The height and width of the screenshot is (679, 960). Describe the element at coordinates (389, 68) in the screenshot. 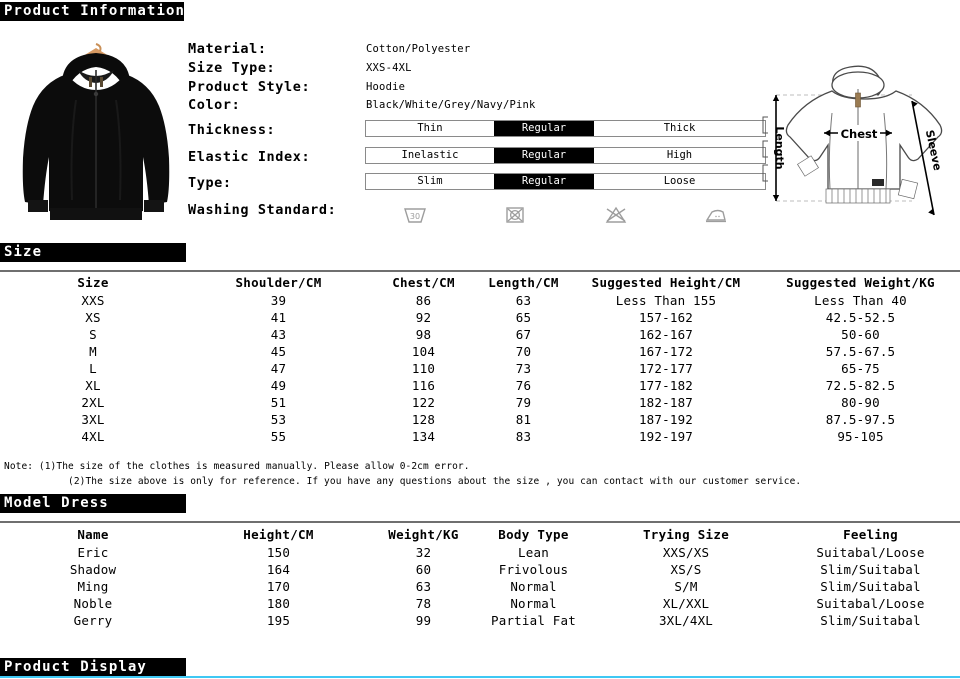

I see `spec-value-size-type: XXS-4XL` at that location.